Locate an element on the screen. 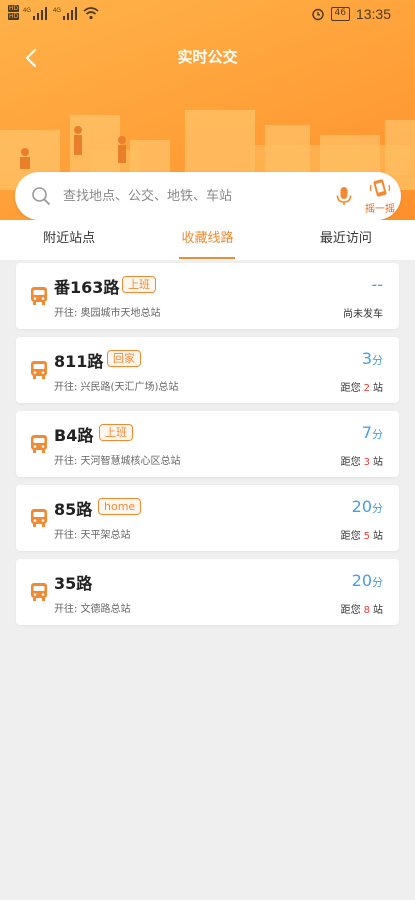 The width and height of the screenshot is (415, 900). status-bar: HD HD 4G 4G 46 13:35 is located at coordinates (207, 15).